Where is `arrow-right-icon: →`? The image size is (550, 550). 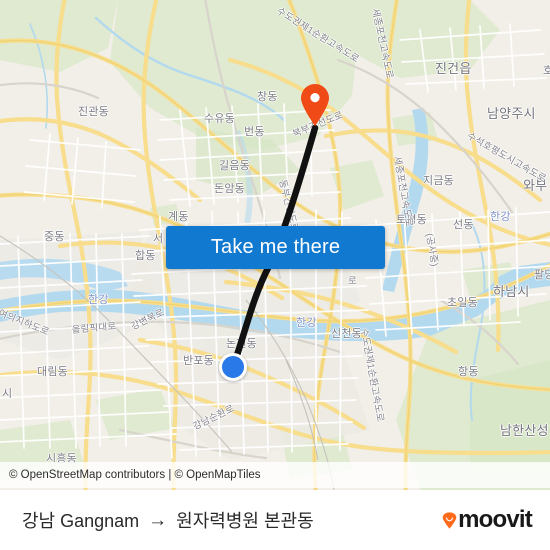 arrow-right-icon: → is located at coordinates (158, 520).